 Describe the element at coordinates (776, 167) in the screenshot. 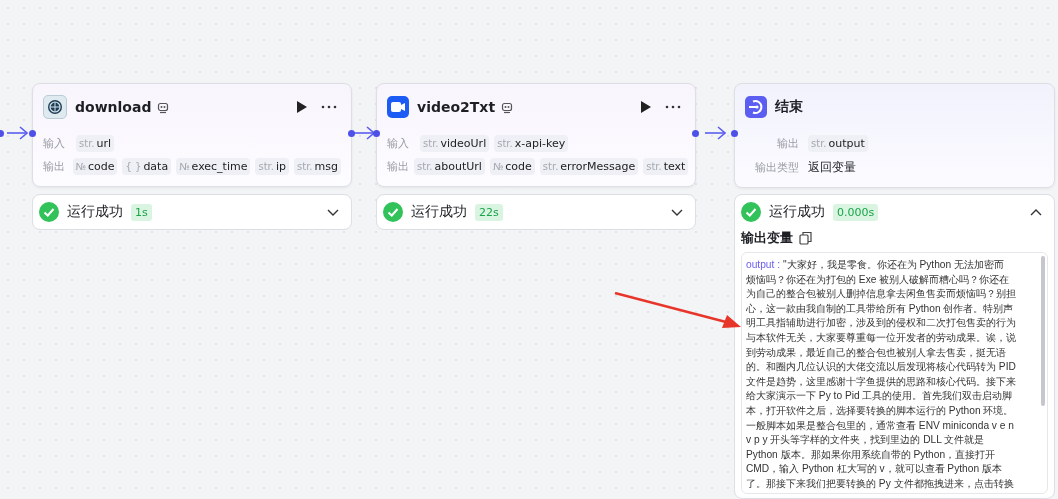

I see `field-label: 输出类型` at that location.